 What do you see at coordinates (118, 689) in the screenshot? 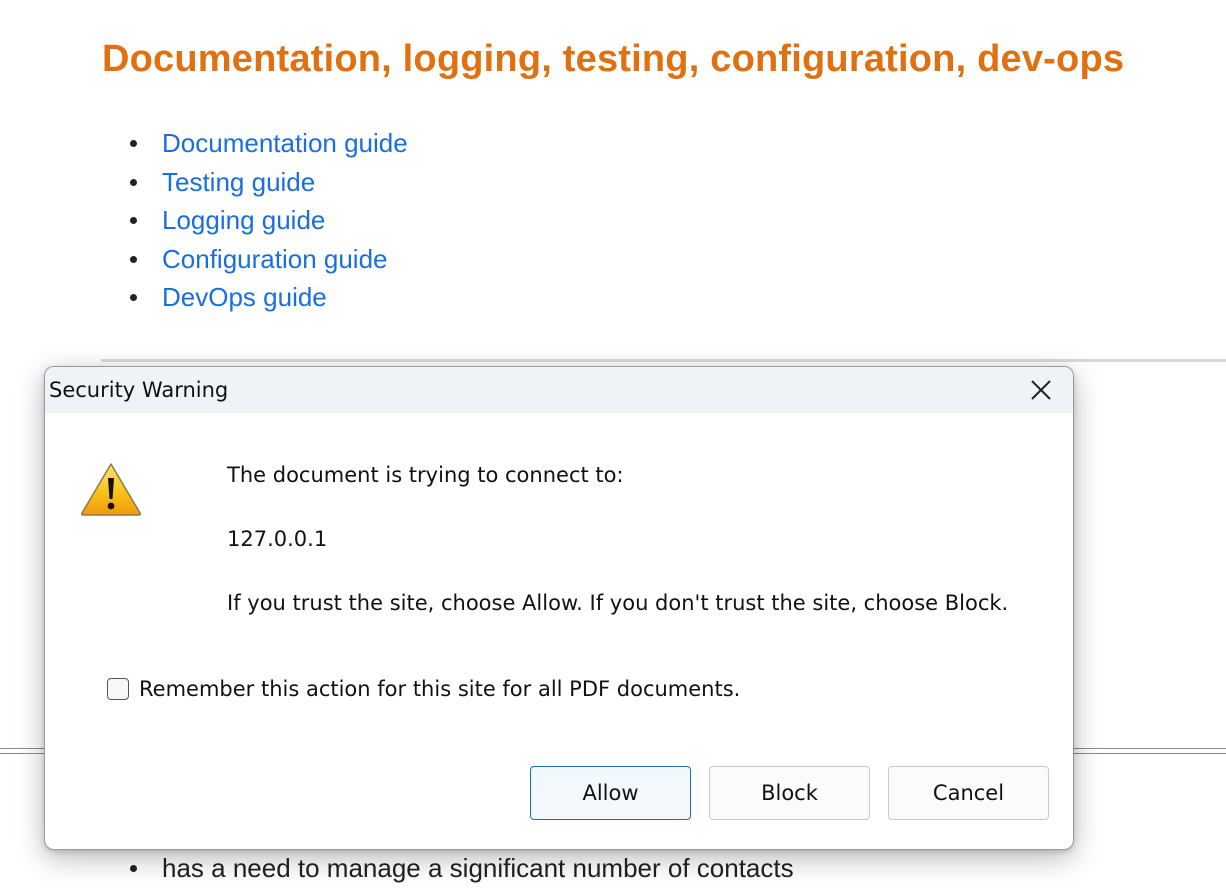
I see `remember-checkbox` at bounding box center [118, 689].